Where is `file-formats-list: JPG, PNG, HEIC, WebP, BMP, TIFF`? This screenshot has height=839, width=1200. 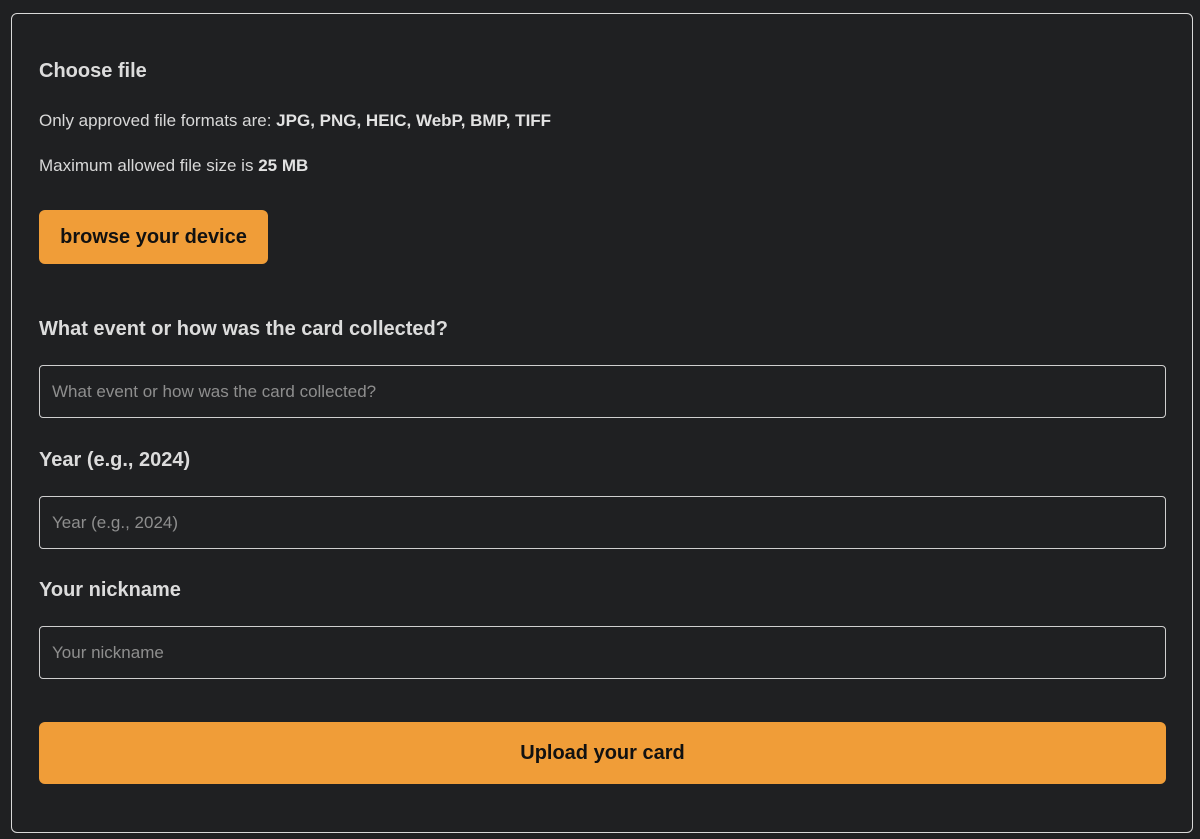
file-formats-list: JPG, PNG, HEIC, WebP, BMP, TIFF is located at coordinates (414, 120).